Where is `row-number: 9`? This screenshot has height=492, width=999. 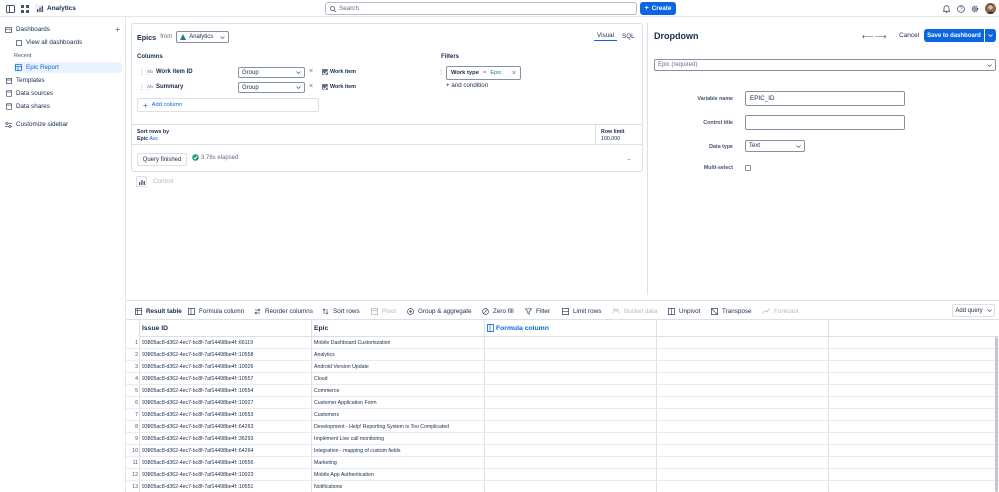
row-number: 9 is located at coordinates (132, 439).